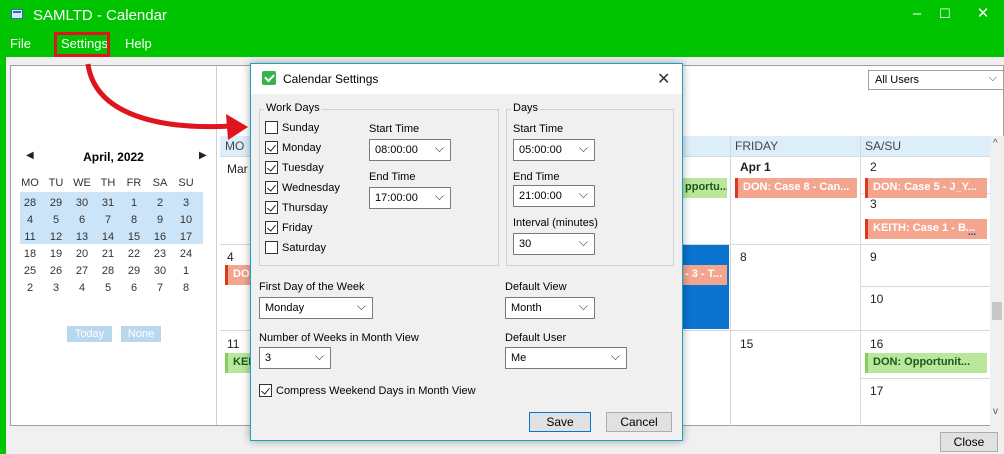  Describe the element at coordinates (969, 442) in the screenshot. I see `close-button: Close` at that location.